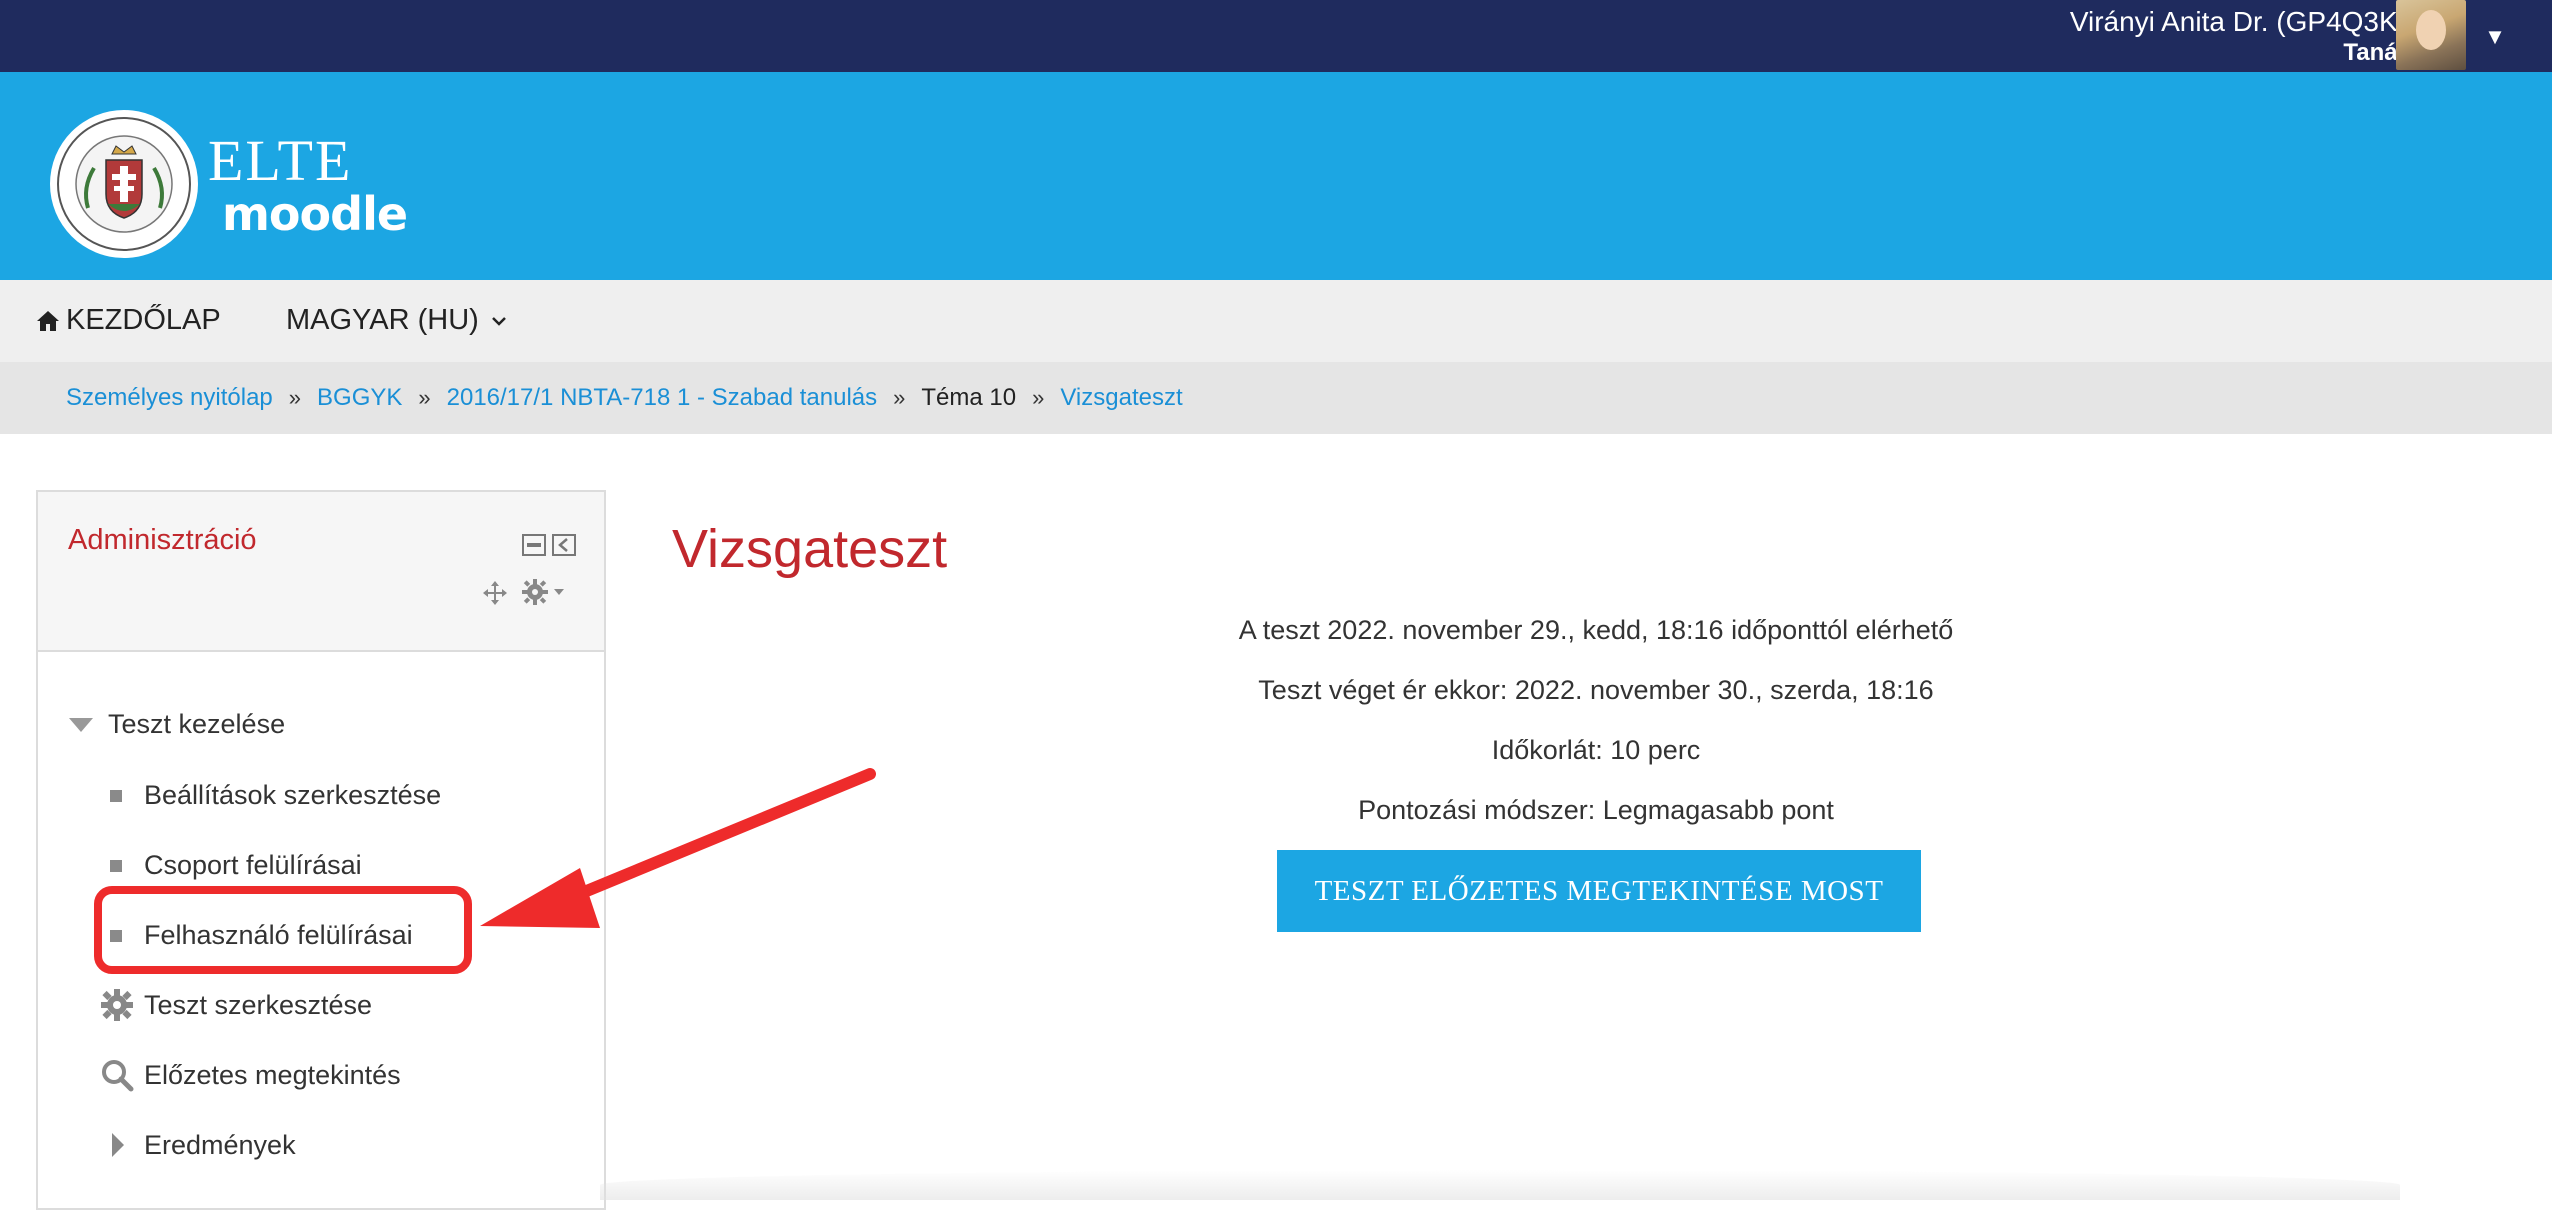 The width and height of the screenshot is (2552, 1210). I want to click on tree-item-beallitasok: Beállítások szerkesztése, so click(292, 795).